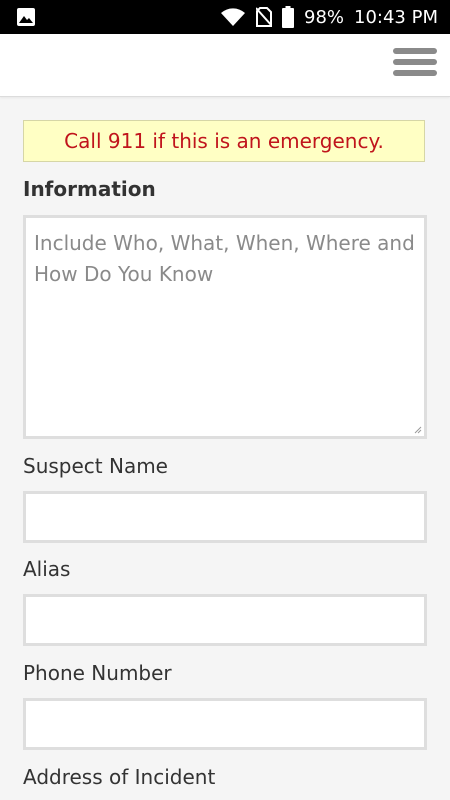  What do you see at coordinates (225, 724) in the screenshot?
I see `phone-number-field` at bounding box center [225, 724].